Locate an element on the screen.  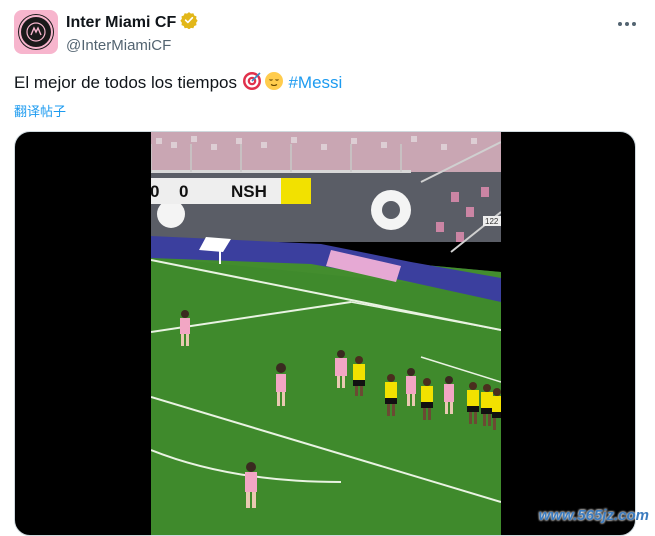
verified-badge-icon is located at coordinates (189, 22).